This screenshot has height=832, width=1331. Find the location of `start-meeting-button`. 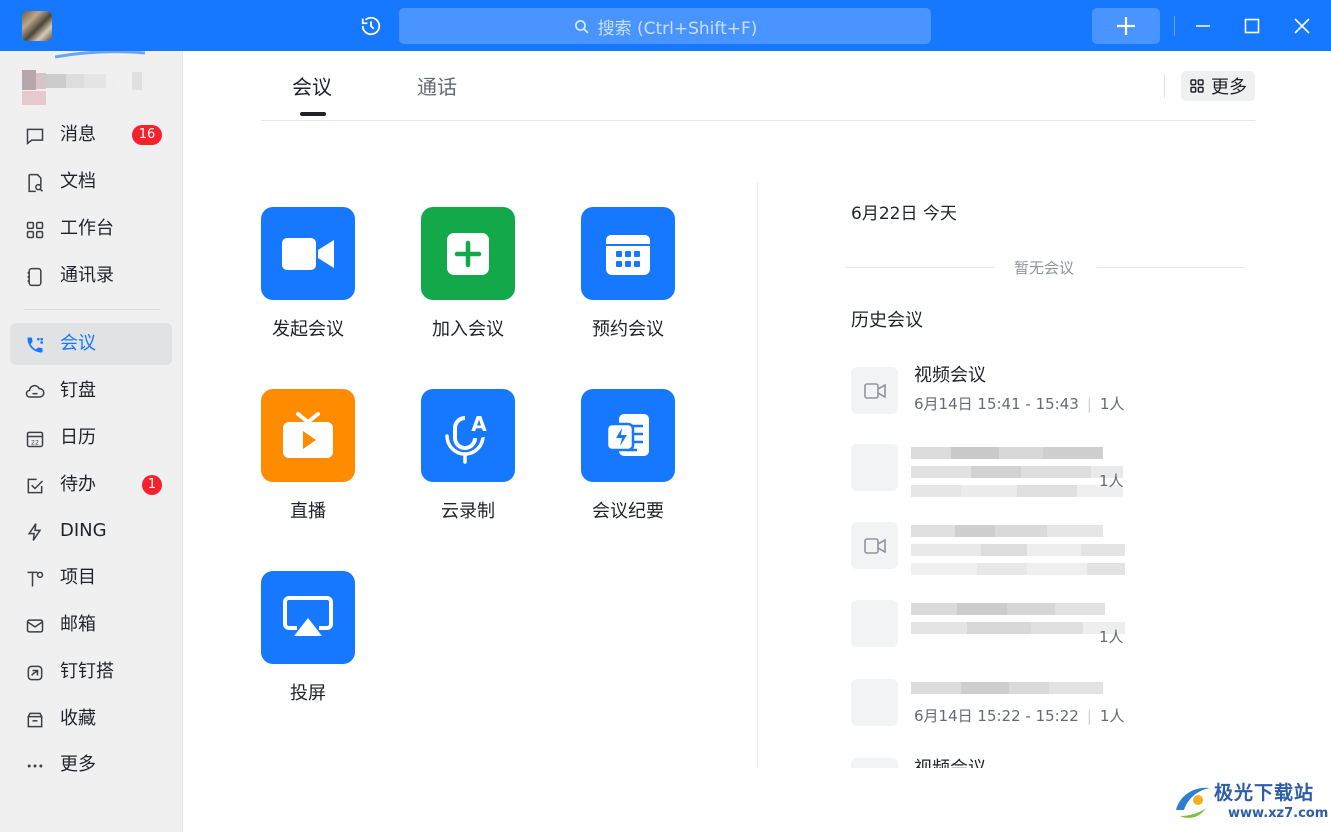

start-meeting-button is located at coordinates (308, 253).